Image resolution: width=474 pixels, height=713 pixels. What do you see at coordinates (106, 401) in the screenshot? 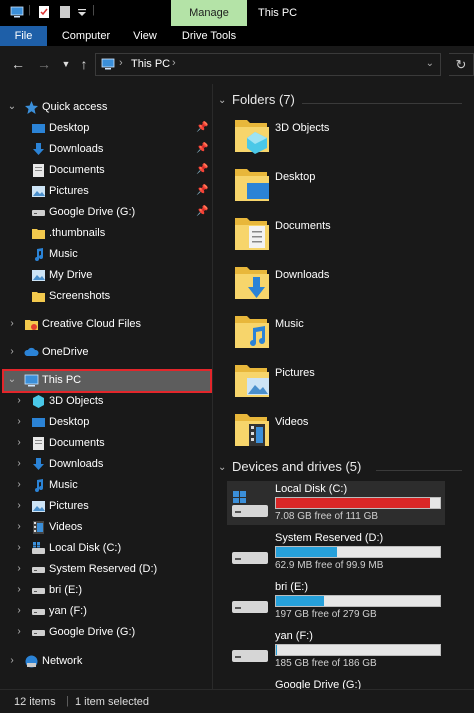
I see `nav-item-3d-objects: › 3D Objects` at bounding box center [106, 401].